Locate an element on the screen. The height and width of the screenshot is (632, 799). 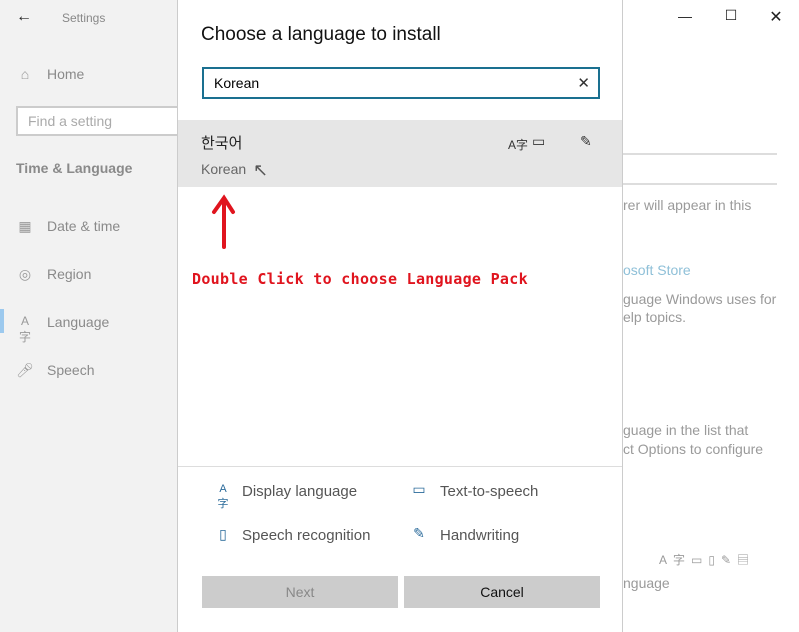
feature-display-language: Display language is located at coordinates (300, 491).